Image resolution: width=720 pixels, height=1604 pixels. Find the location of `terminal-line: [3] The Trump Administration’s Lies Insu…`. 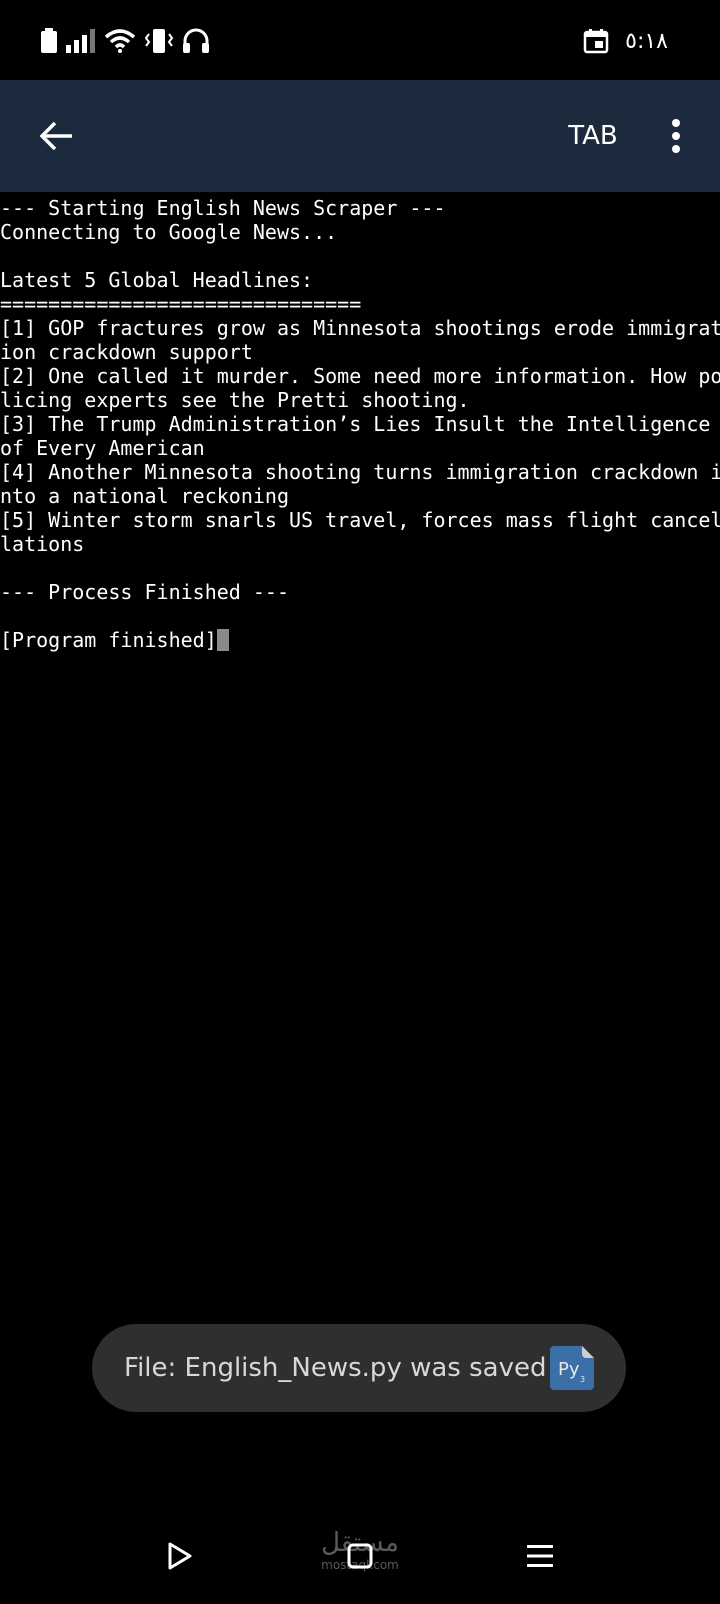

terminal-line: [3] The Trump Administration’s Lies Insu… is located at coordinates (355, 424).